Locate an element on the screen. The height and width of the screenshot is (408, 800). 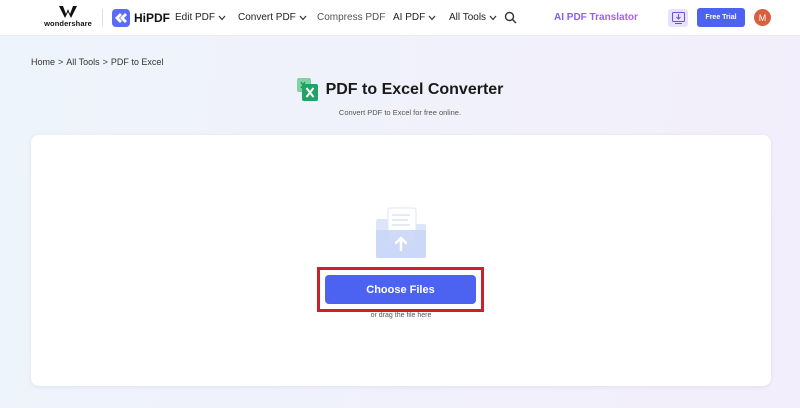
hipdf-wordmark: HiPDF is located at coordinates (152, 18).